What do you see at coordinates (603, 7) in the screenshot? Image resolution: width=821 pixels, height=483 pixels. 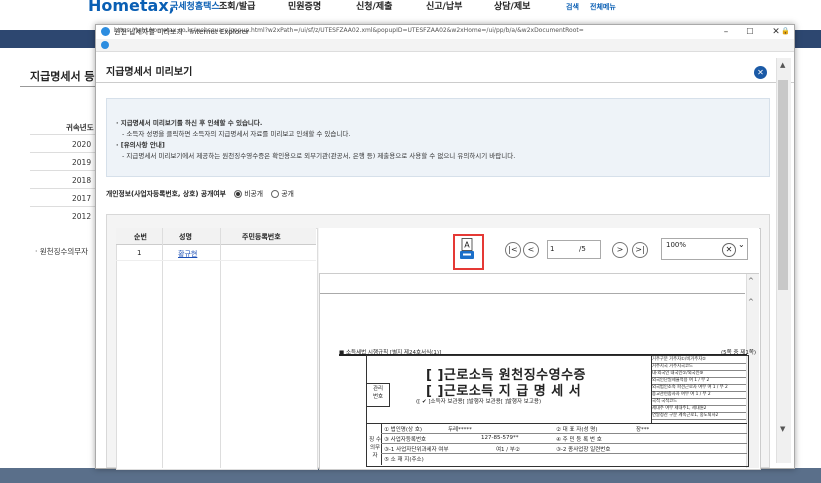 I see `all-menu-link: 전체메뉴` at bounding box center [603, 7].